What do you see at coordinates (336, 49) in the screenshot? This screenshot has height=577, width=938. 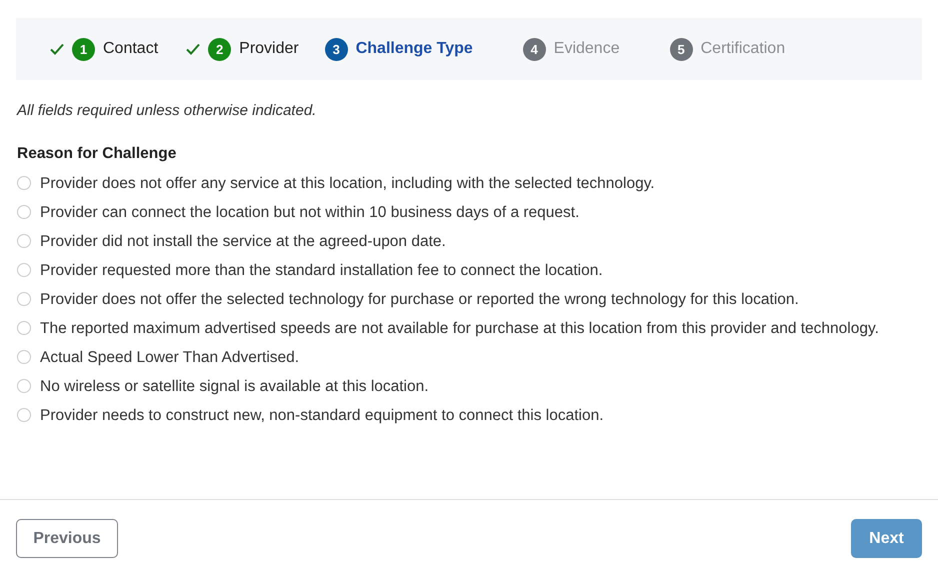 I see `step-number: 3` at bounding box center [336, 49].